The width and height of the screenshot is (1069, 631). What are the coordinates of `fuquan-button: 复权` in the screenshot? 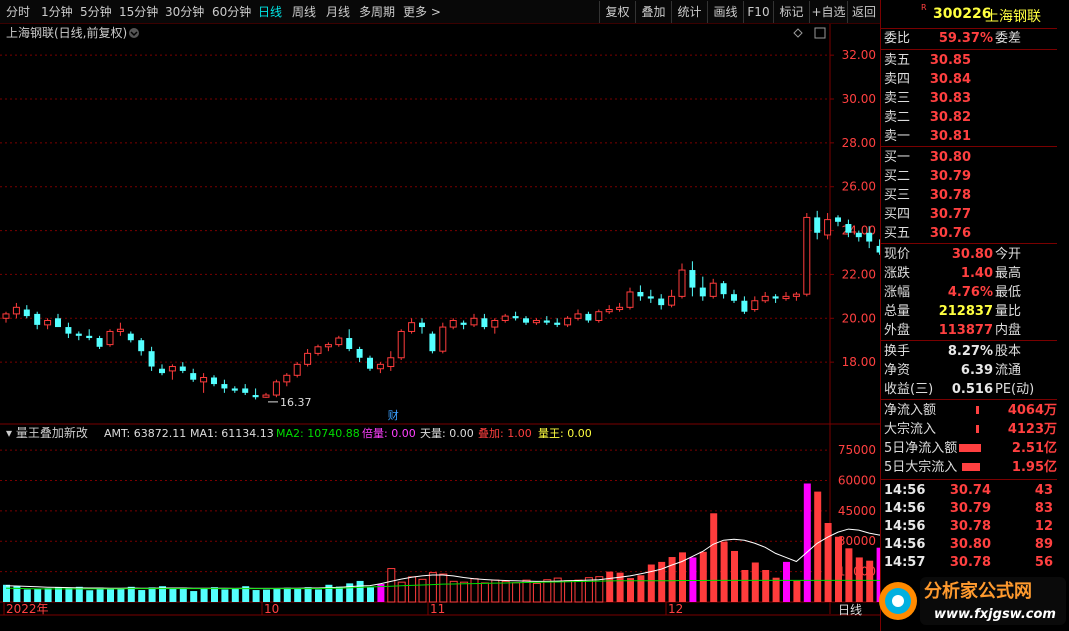 It's located at (617, 12).